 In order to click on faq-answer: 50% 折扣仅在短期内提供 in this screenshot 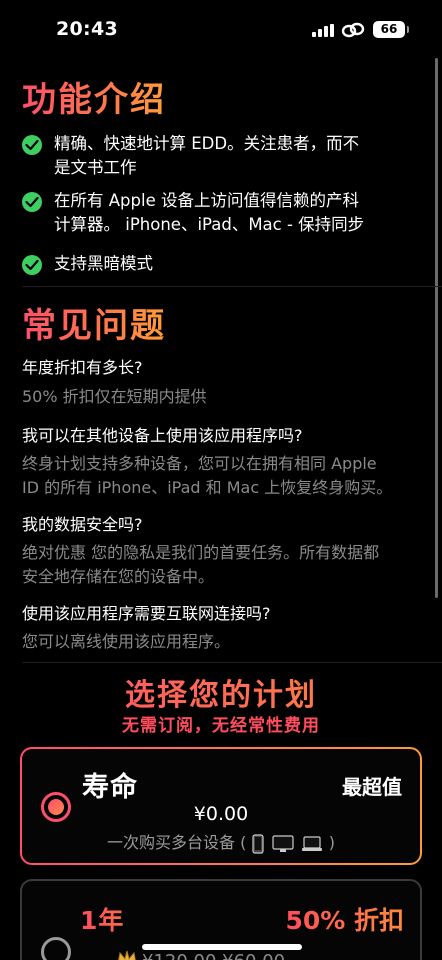, I will do `click(114, 396)`.